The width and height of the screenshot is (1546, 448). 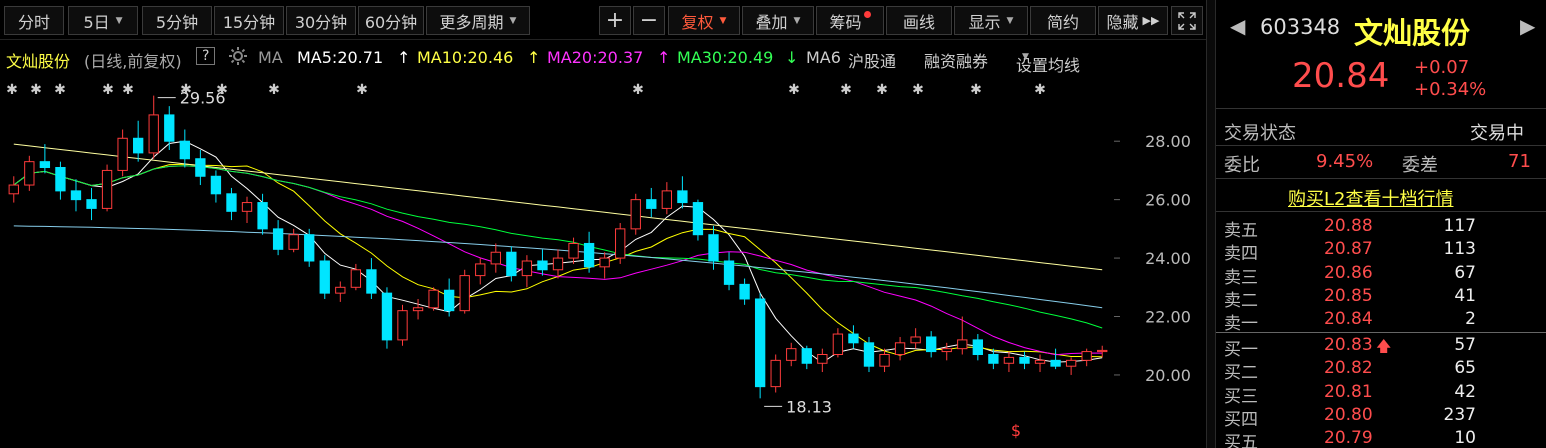 What do you see at coordinates (238, 58) in the screenshot?
I see `ma-settings-gear-icon` at bounding box center [238, 58].